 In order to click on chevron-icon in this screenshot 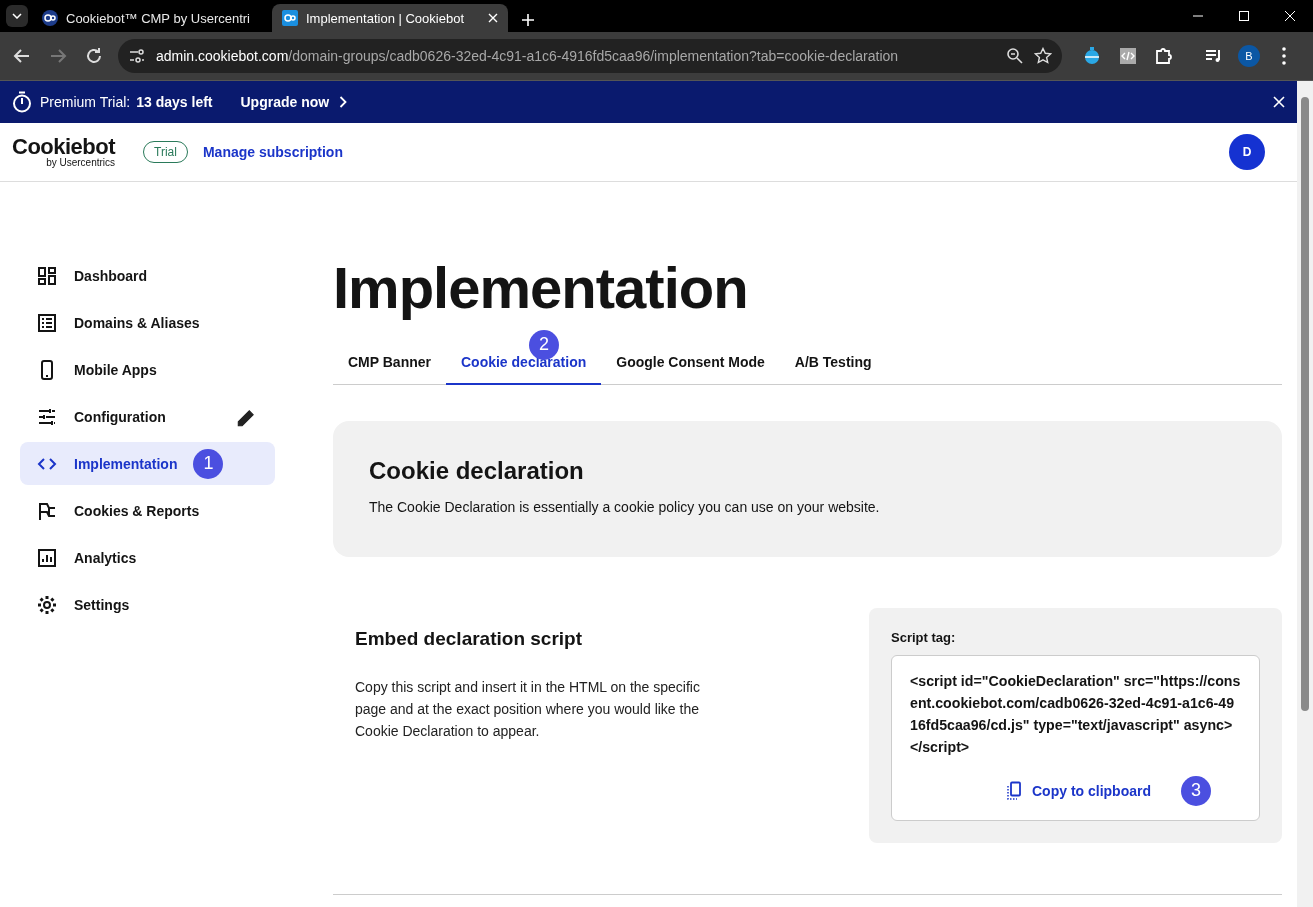, I will do `click(343, 102)`.